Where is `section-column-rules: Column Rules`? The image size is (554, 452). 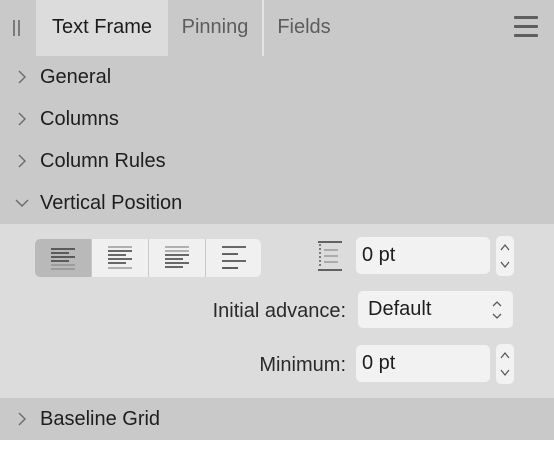
section-column-rules: Column Rules is located at coordinates (277, 161).